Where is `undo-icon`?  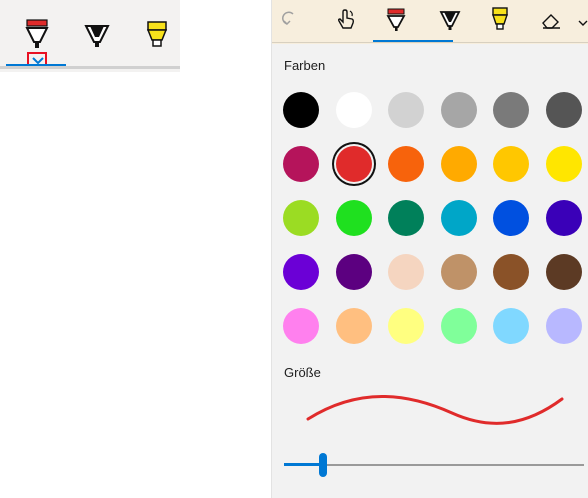
undo-icon is located at coordinates (288, 18).